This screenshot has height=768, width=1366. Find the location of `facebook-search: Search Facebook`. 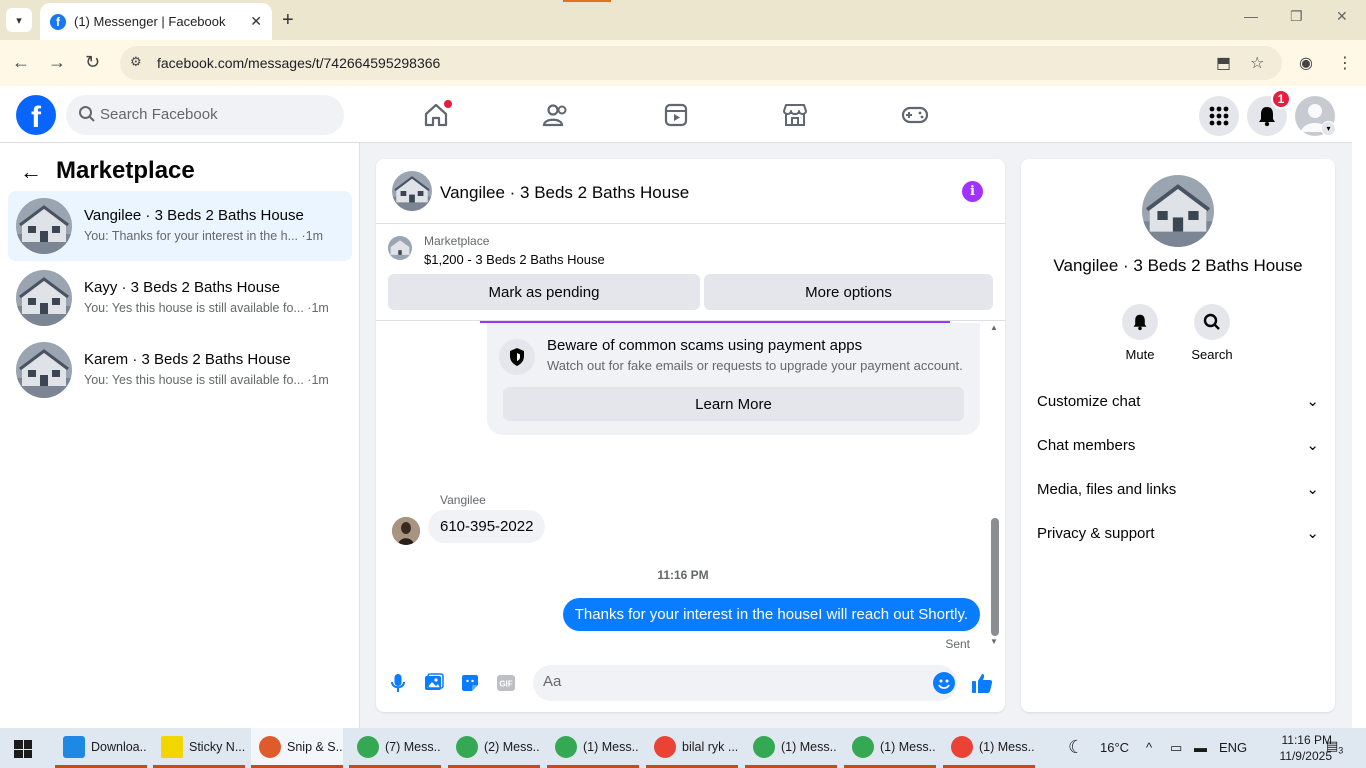

facebook-search: Search Facebook is located at coordinates (205, 115).